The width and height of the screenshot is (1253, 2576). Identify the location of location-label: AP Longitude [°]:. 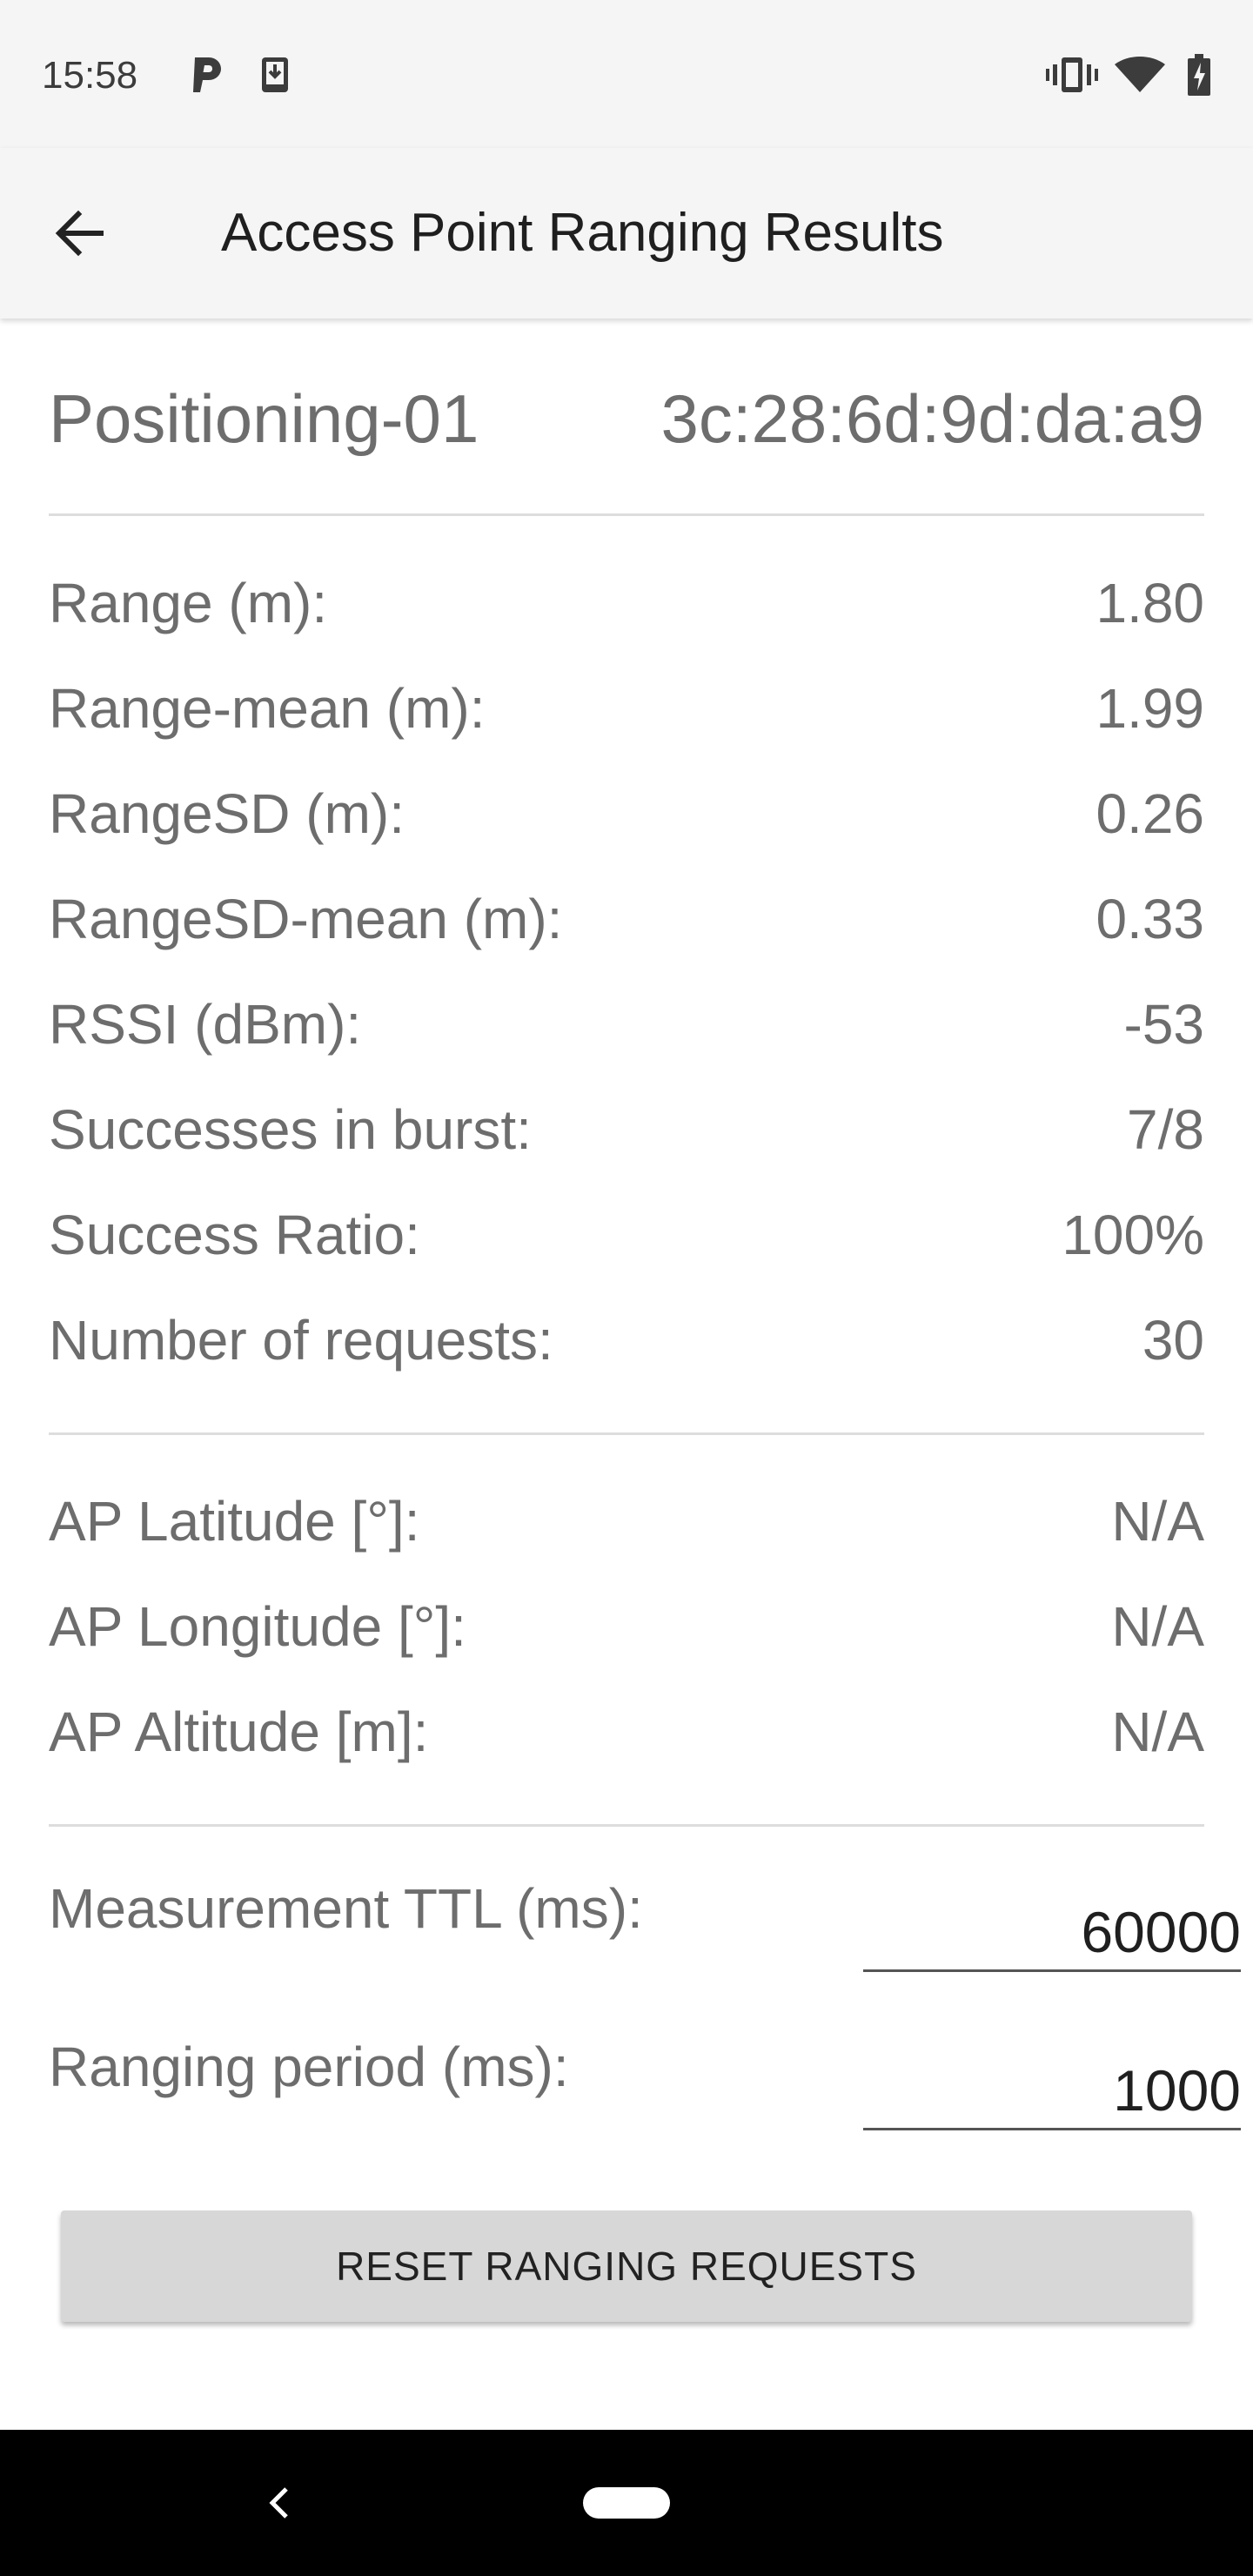
(257, 1627).